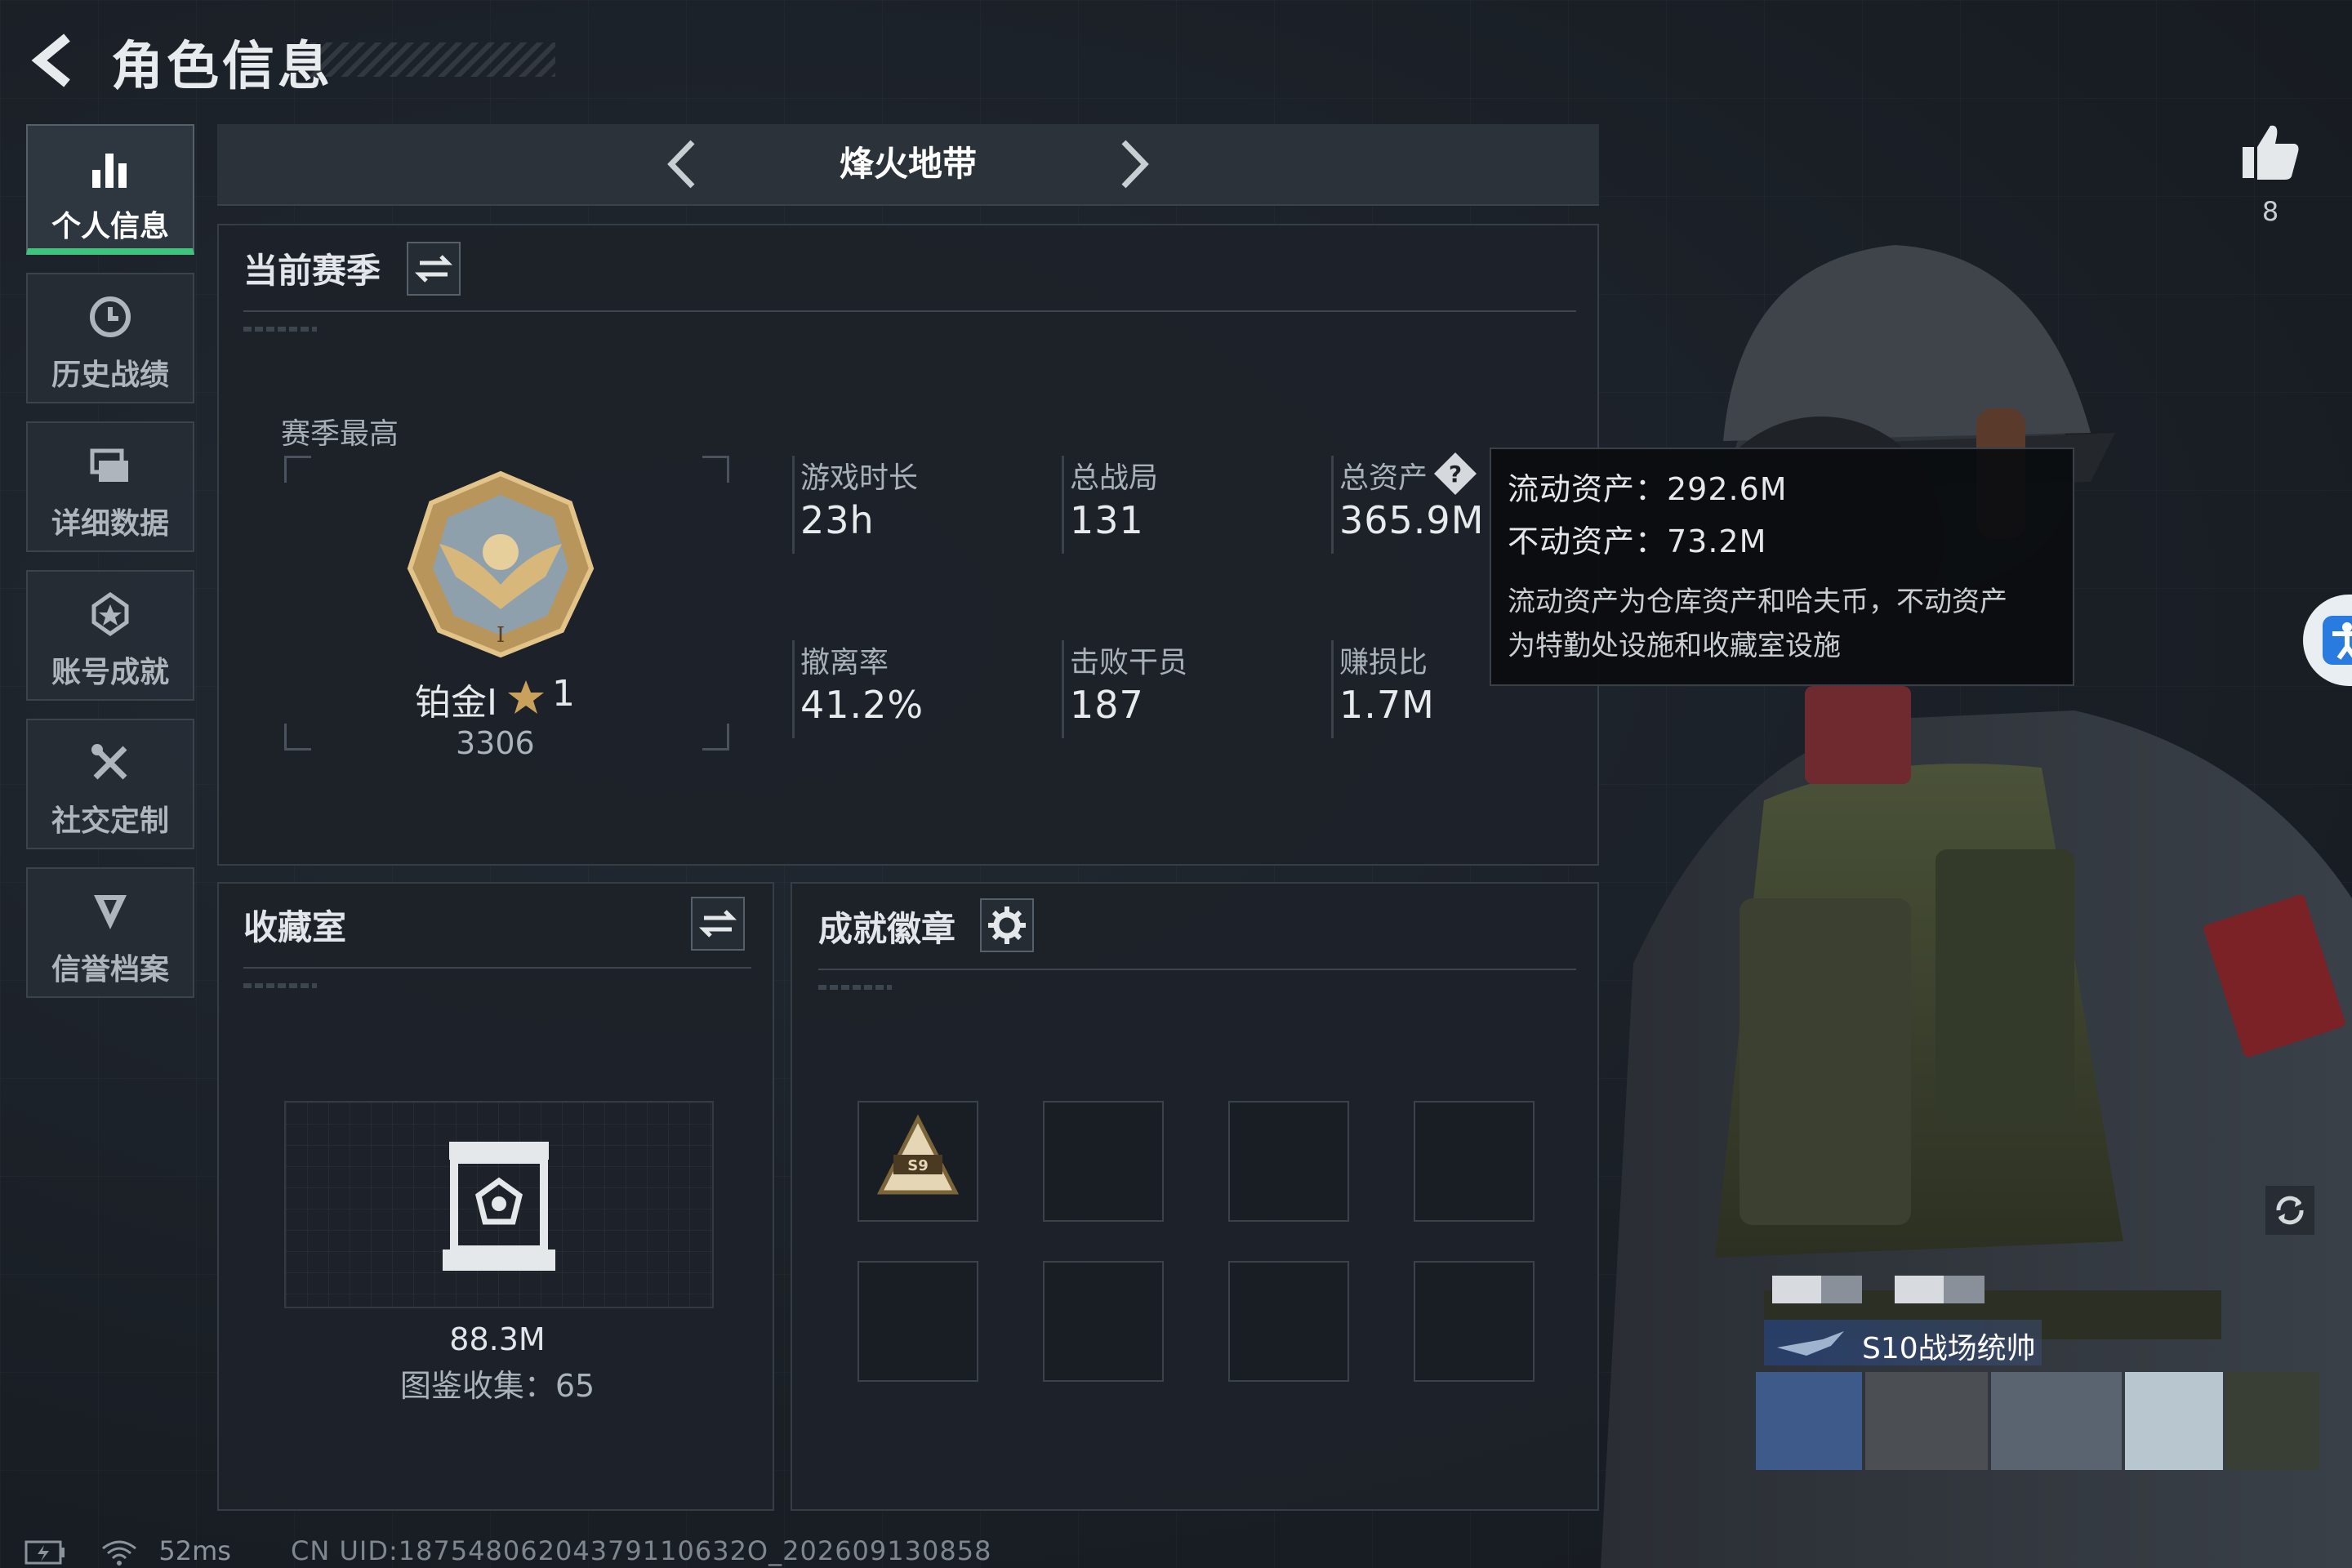 The image size is (2352, 1568). What do you see at coordinates (918, 1154) in the screenshot?
I see `s9-achievement-badge-icon: S9` at bounding box center [918, 1154].